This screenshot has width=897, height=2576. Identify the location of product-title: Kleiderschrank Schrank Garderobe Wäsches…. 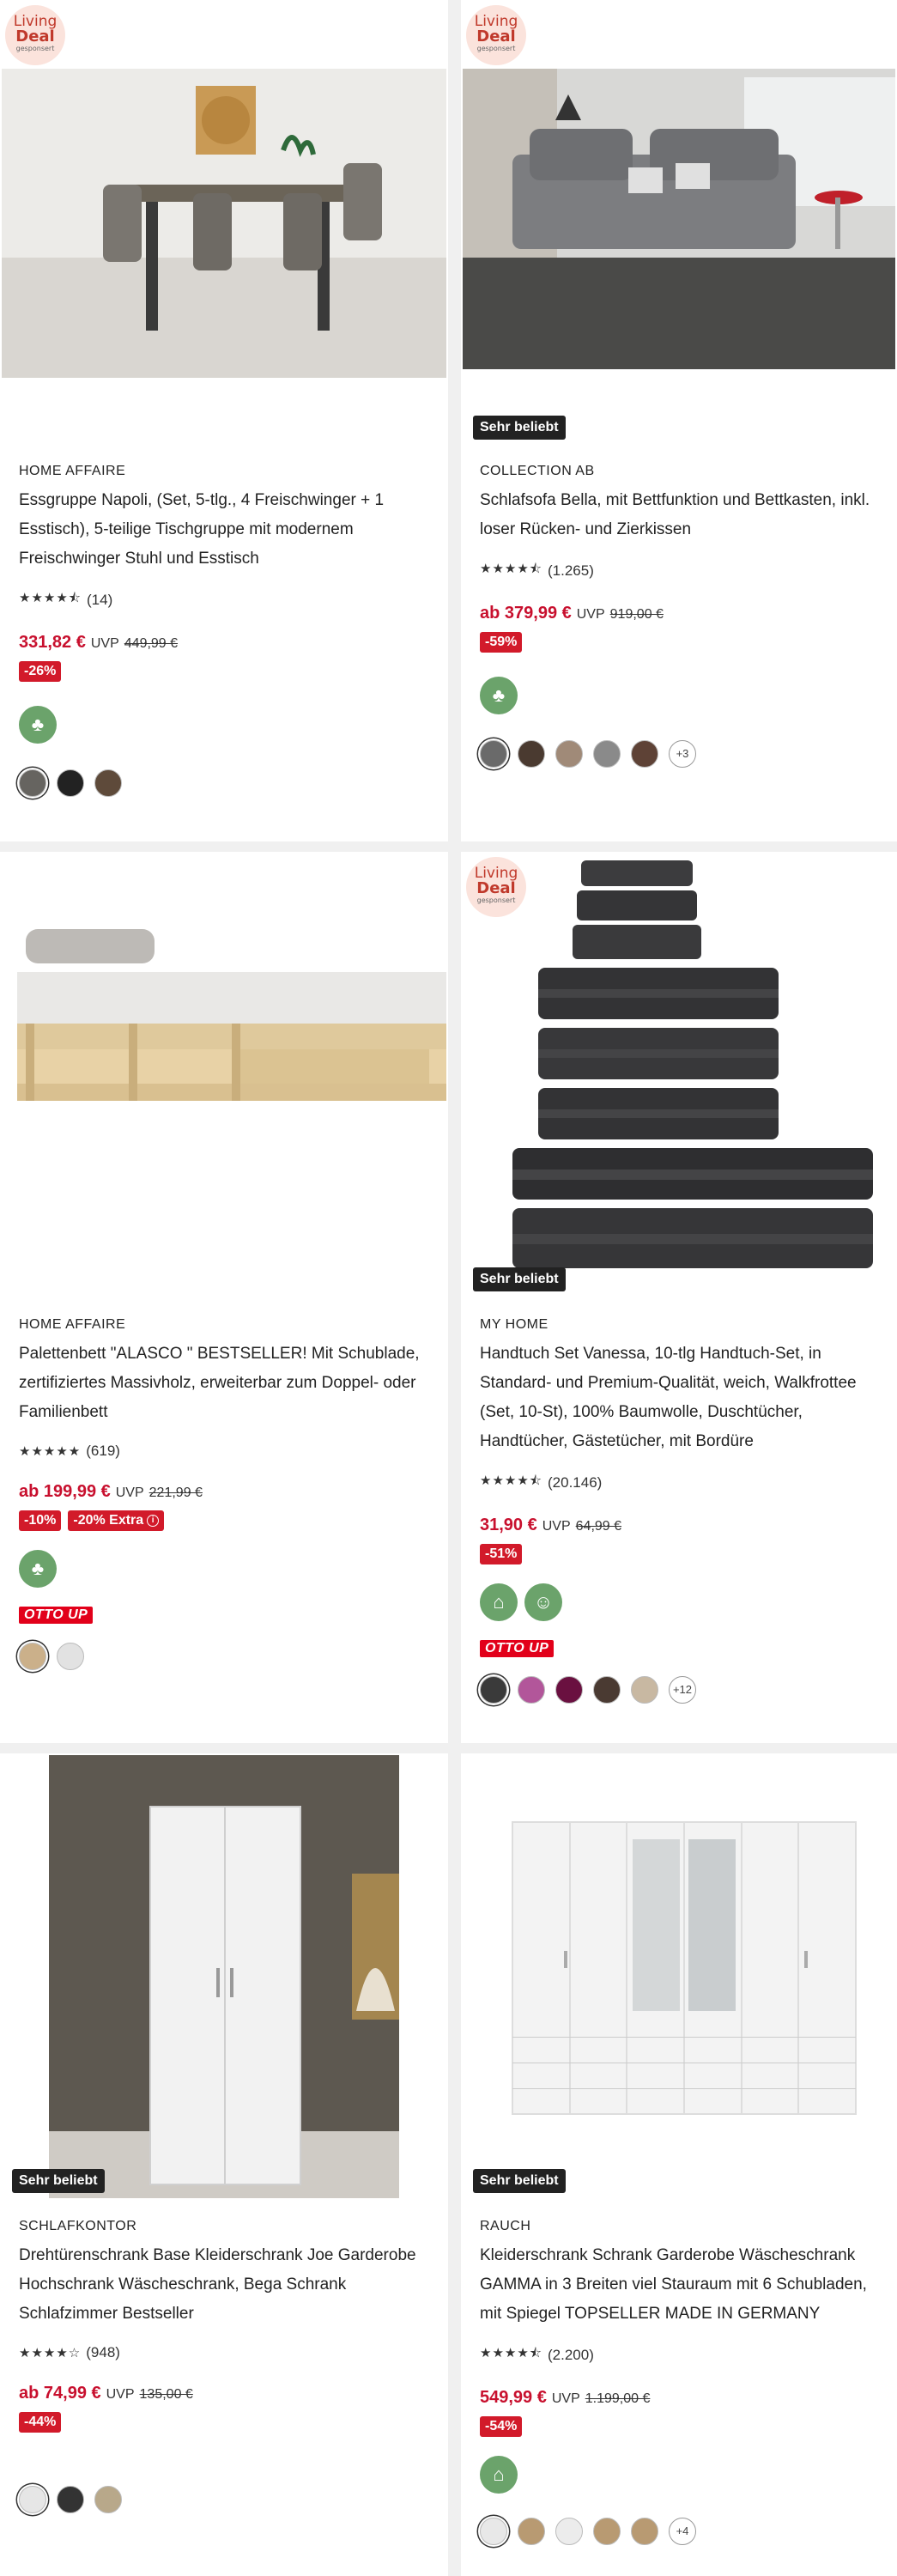
(684, 2285).